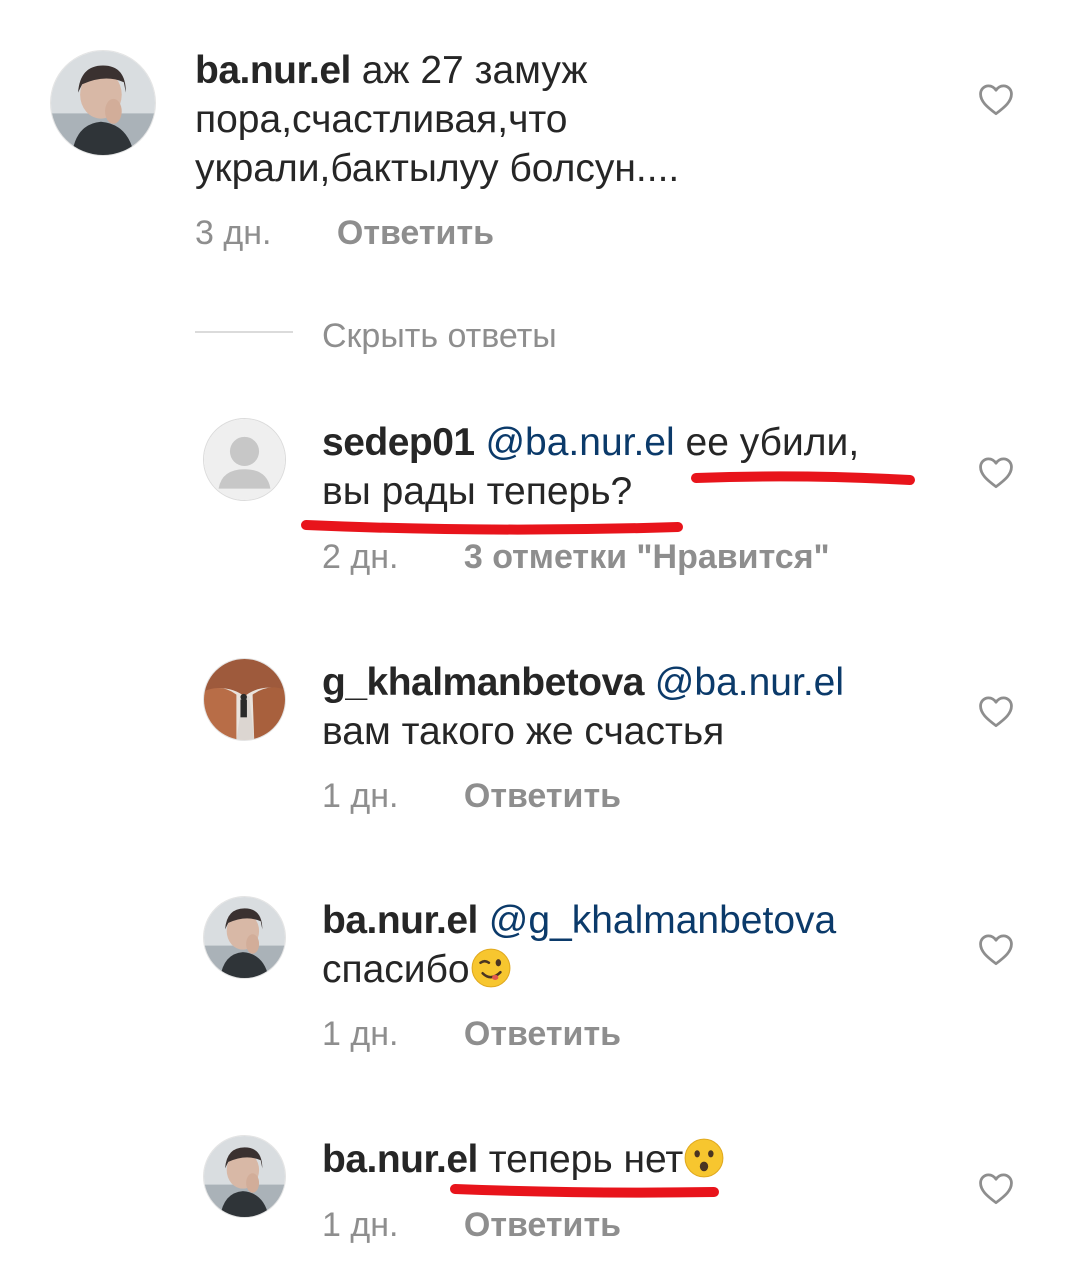 The image size is (1080, 1262). What do you see at coordinates (491, 968) in the screenshot?
I see `winking-face-emoji-icon` at bounding box center [491, 968].